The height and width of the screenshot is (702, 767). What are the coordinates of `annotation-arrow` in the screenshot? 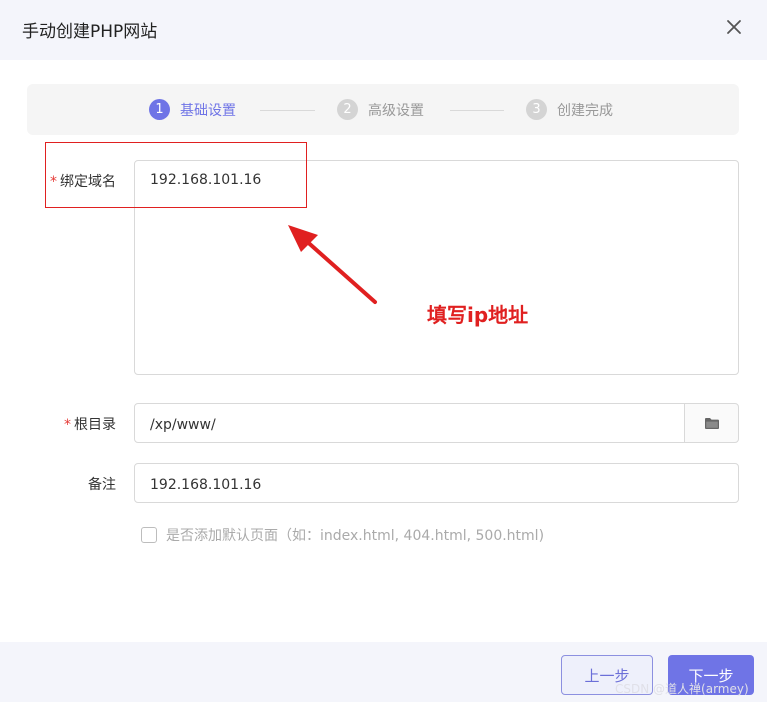 It's located at (332, 264).